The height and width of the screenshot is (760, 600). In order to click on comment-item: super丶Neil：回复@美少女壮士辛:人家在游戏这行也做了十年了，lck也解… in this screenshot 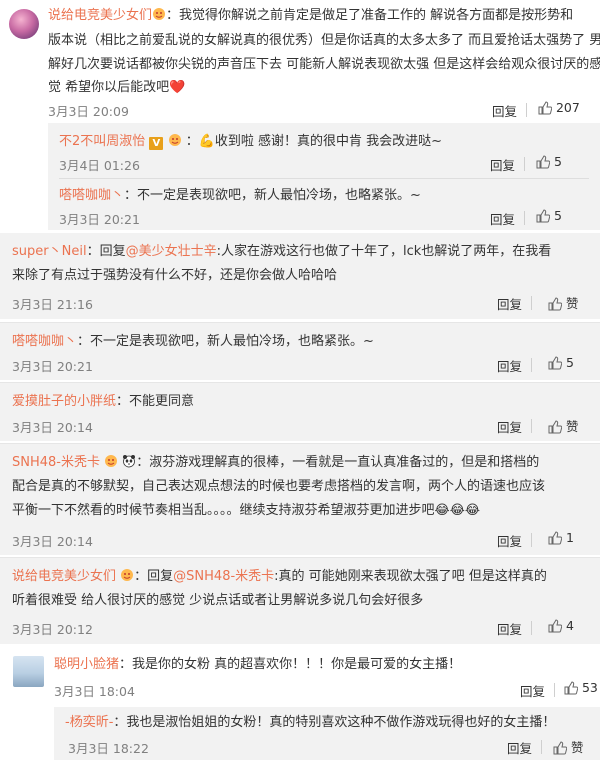, I will do `click(300, 276)`.